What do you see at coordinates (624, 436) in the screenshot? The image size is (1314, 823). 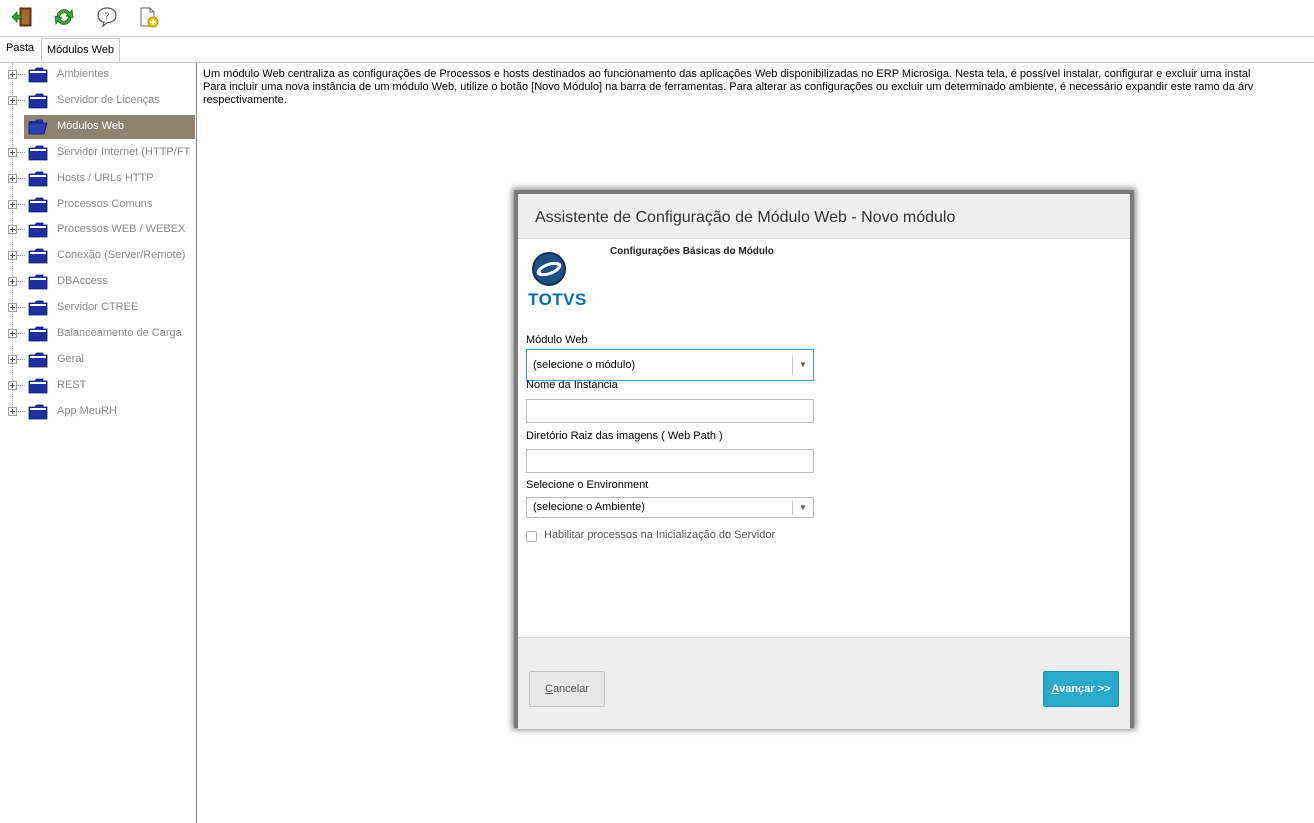 I see `diretorio-raiz-label: Diretório Raiz das imagens ( Web Path )` at bounding box center [624, 436].